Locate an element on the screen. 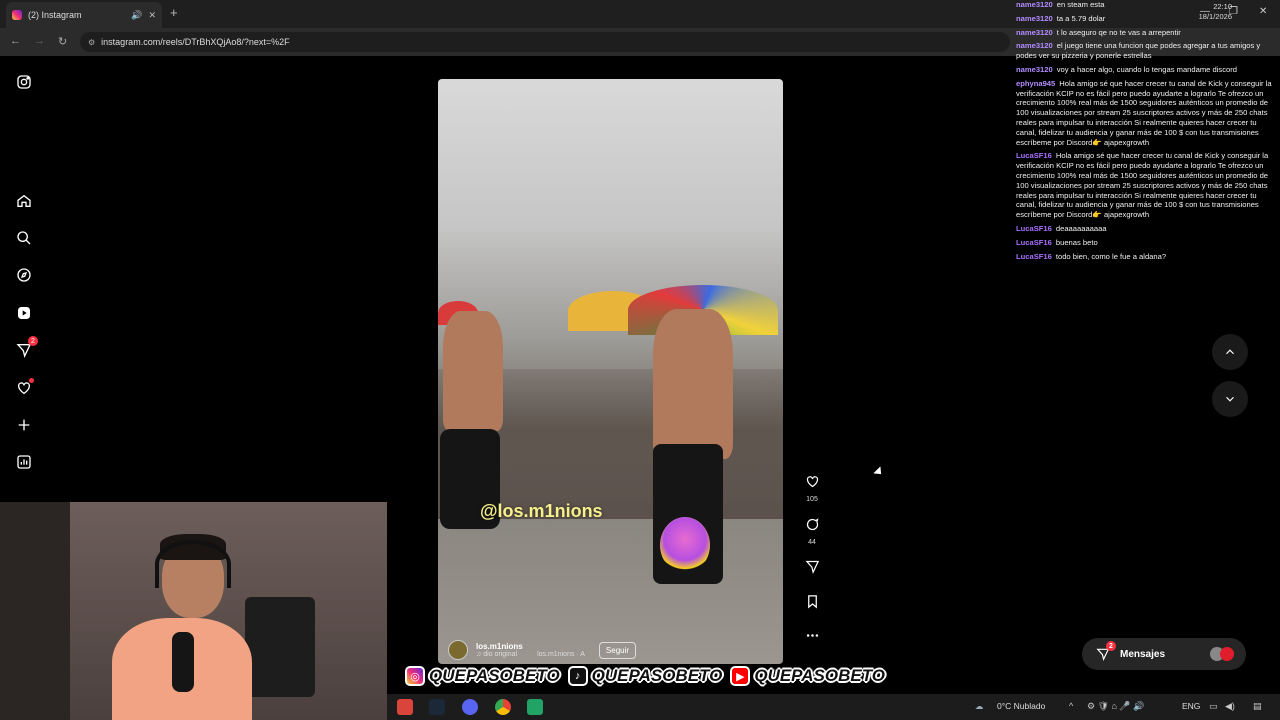 This screenshot has width=1280, height=720. heart-icon is located at coordinates (812, 482).